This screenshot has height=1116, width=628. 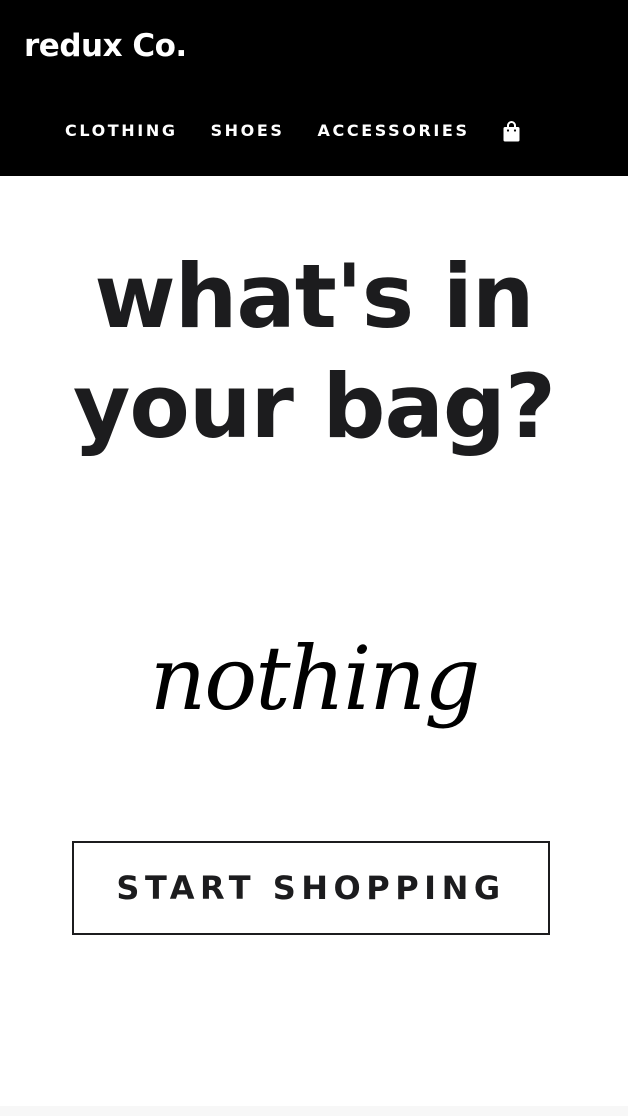 What do you see at coordinates (105, 46) in the screenshot?
I see `brand-logo: redux Co.` at bounding box center [105, 46].